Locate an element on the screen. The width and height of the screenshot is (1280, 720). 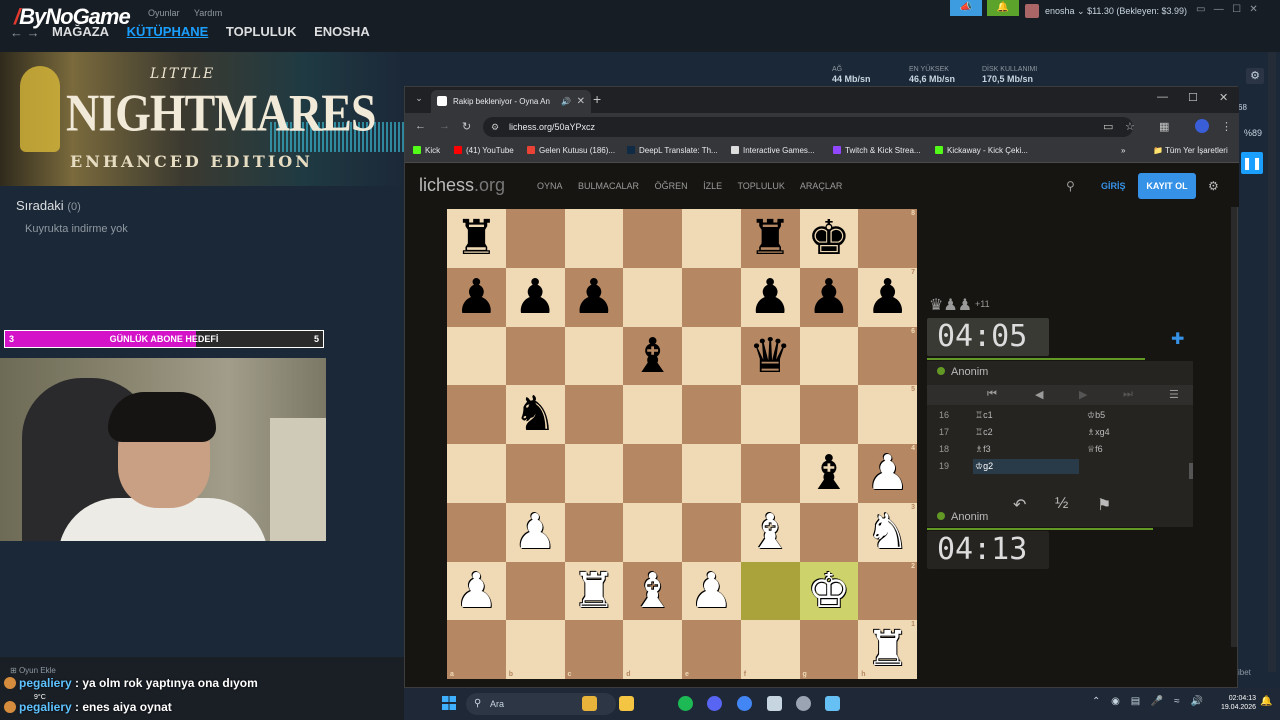
square-c3 is located at coordinates (594, 532).